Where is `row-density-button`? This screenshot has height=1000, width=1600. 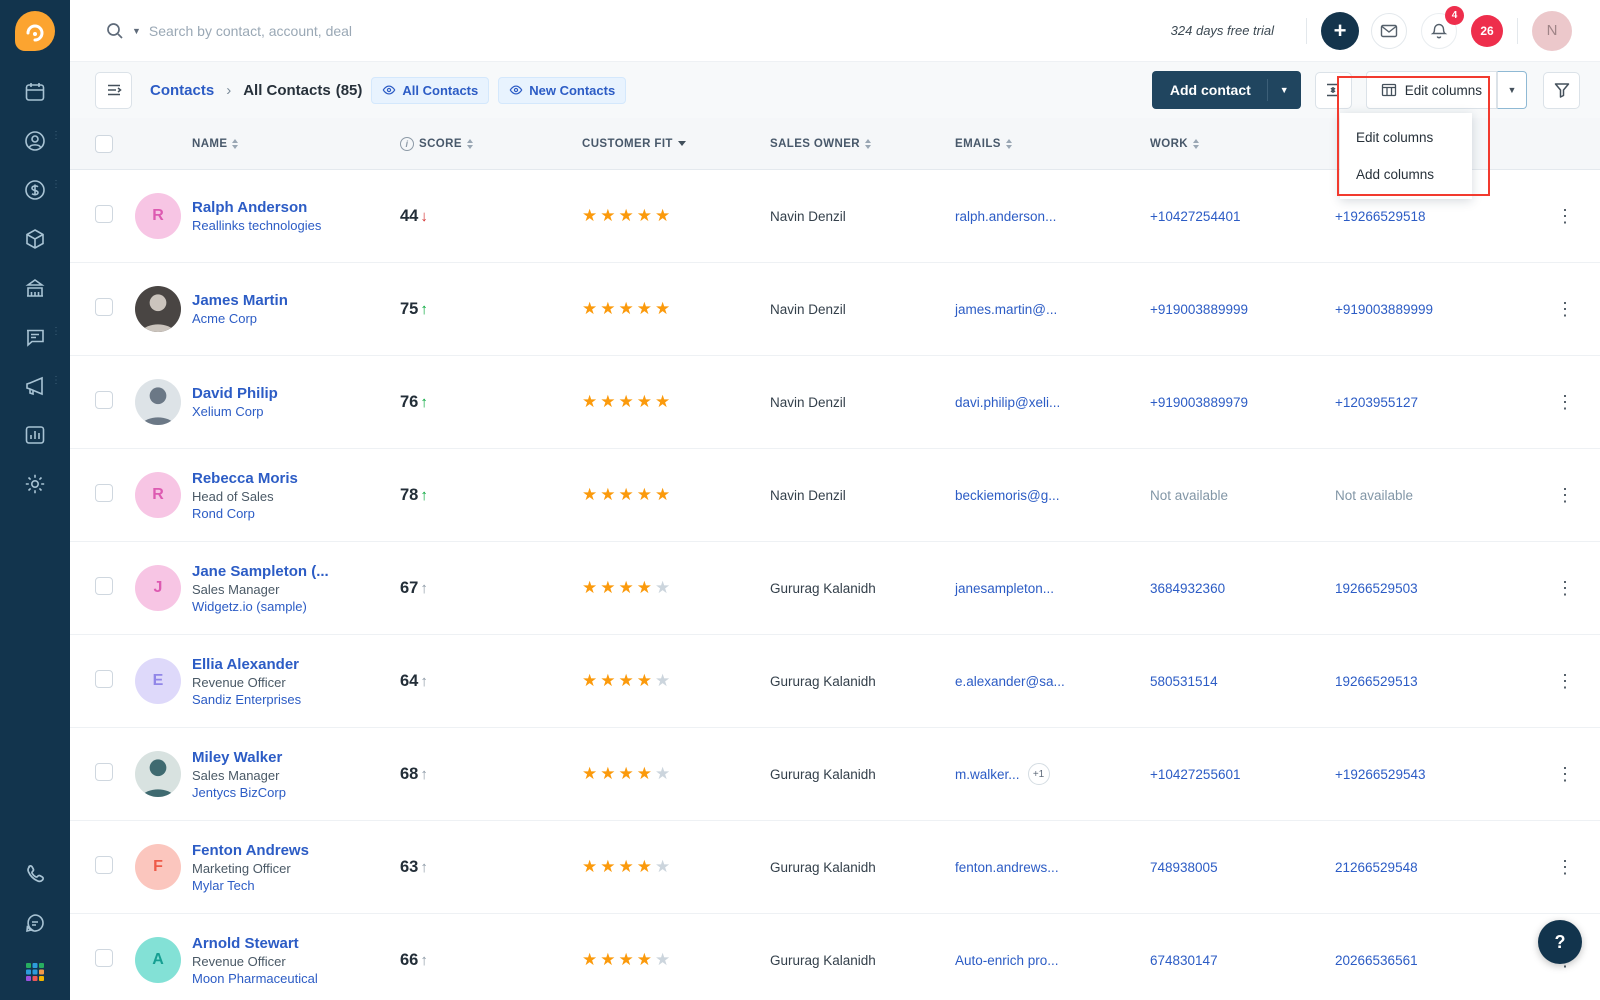 row-density-button is located at coordinates (1333, 90).